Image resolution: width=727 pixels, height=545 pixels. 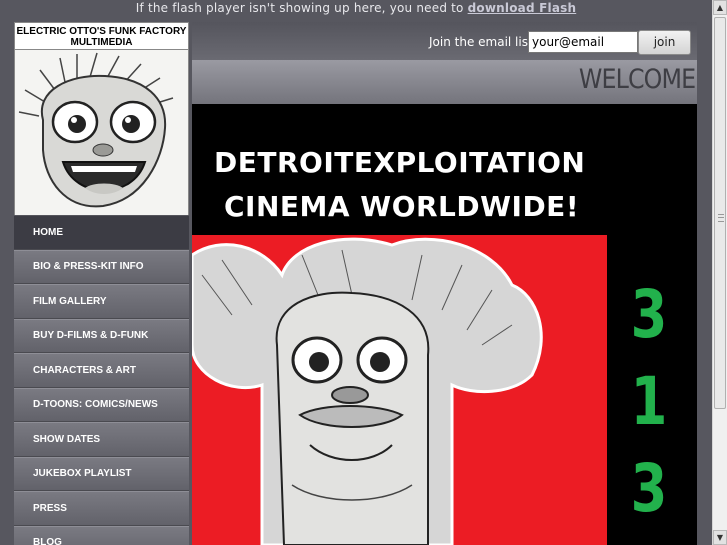 What do you see at coordinates (649, 488) in the screenshot?
I see `poster-digit-3: 3` at bounding box center [649, 488].